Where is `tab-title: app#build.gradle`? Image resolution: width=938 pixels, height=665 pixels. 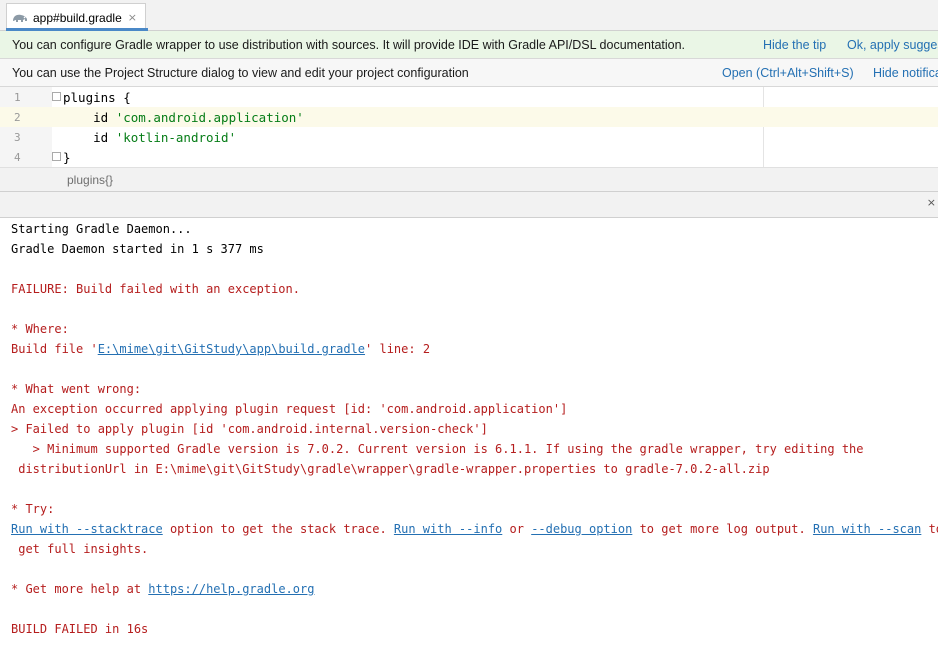 tab-title: app#build.gradle is located at coordinates (77, 17).